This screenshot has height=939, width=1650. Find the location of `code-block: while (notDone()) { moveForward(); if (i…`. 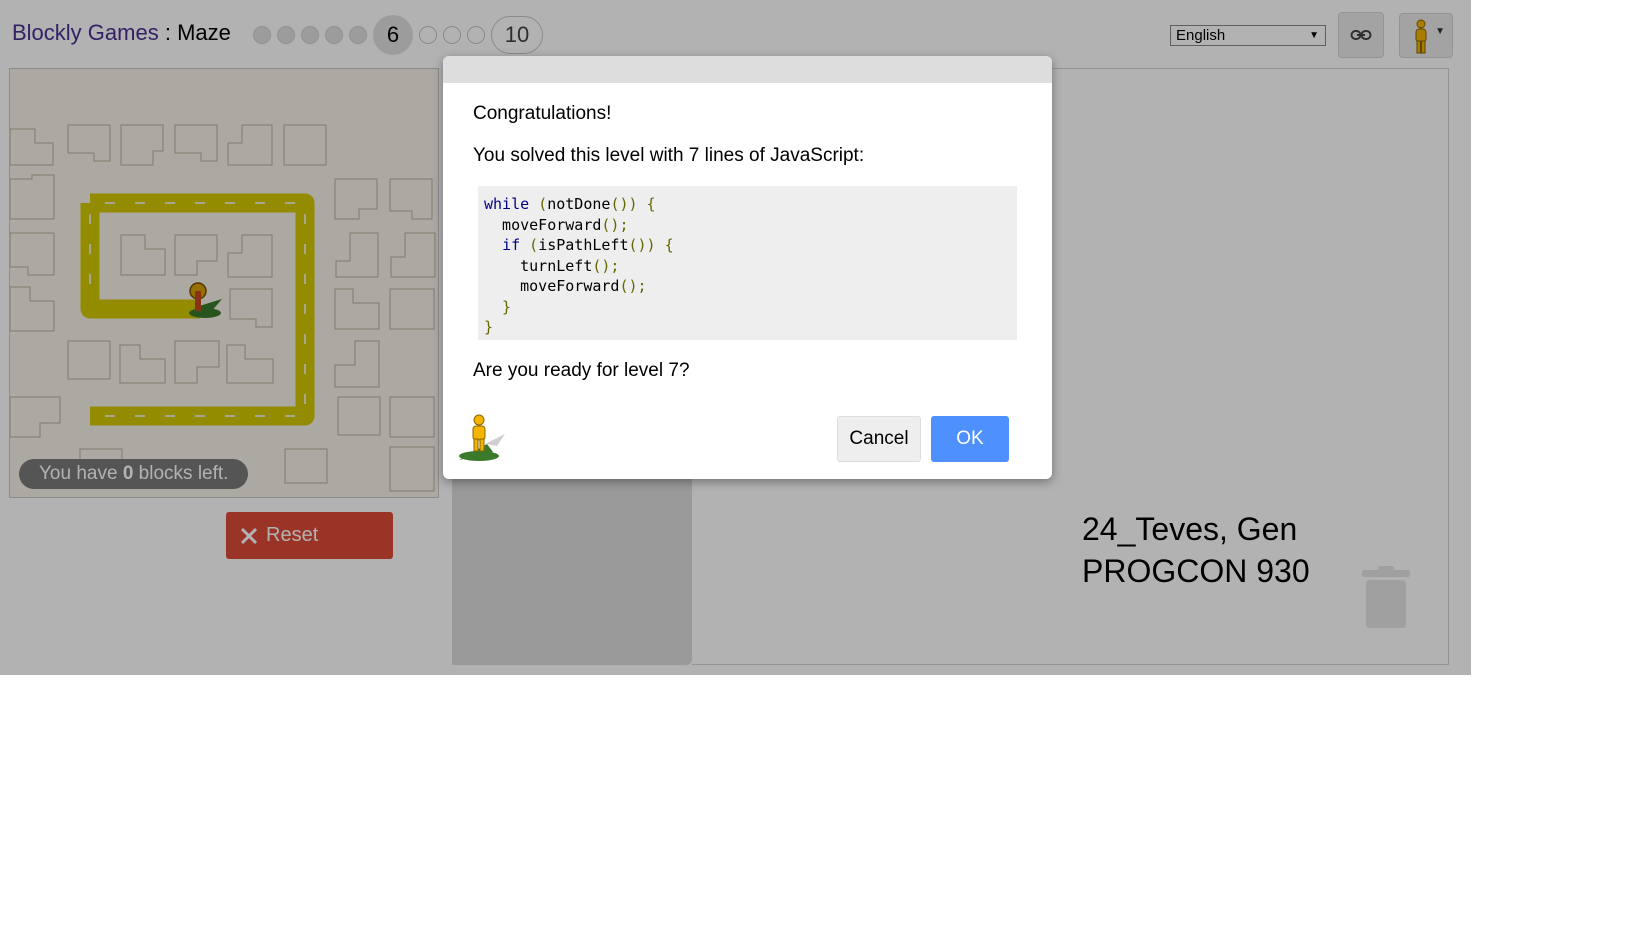

code-block: while (notDone()) { moveForward(); if (i… is located at coordinates (747, 263).